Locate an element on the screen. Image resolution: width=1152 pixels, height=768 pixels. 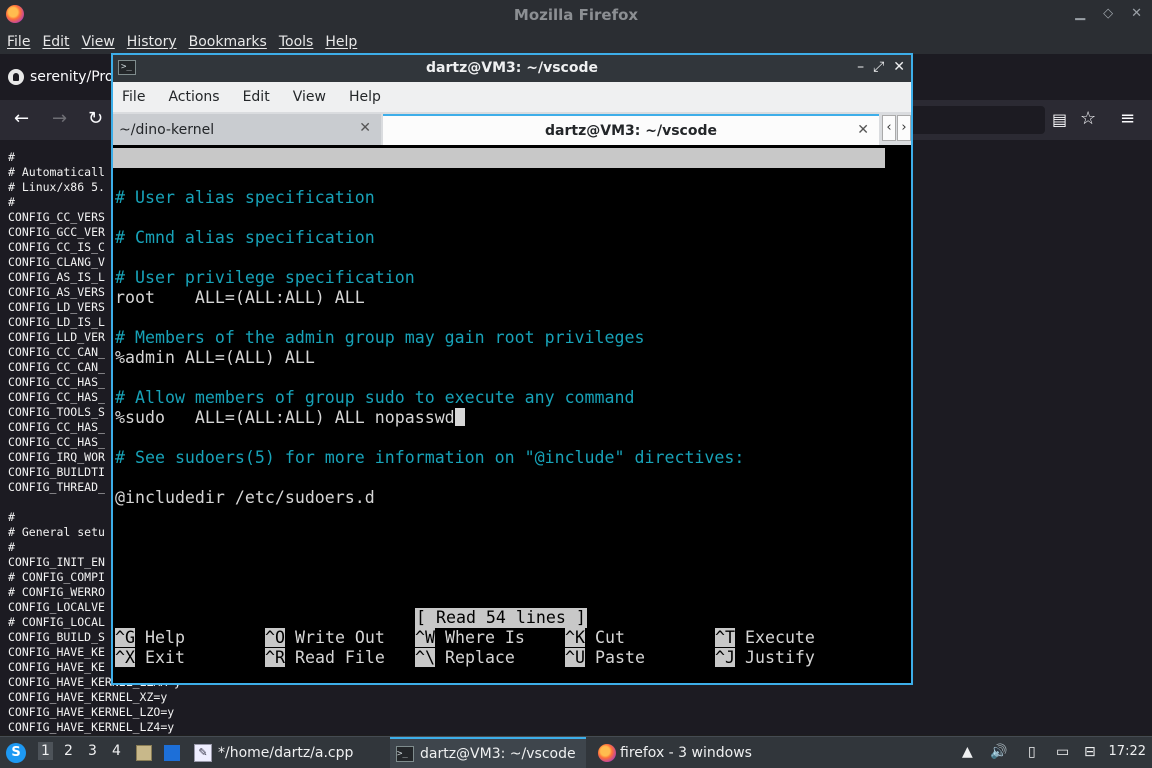
terminal-icon: >_ is located at coordinates (405, 753).